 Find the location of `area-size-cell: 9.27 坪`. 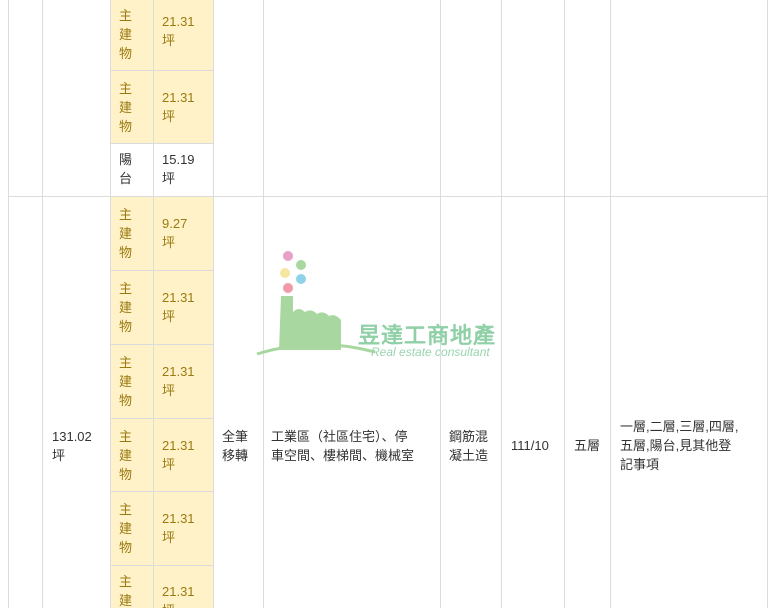

area-size-cell: 9.27 坪 is located at coordinates (183, 233).